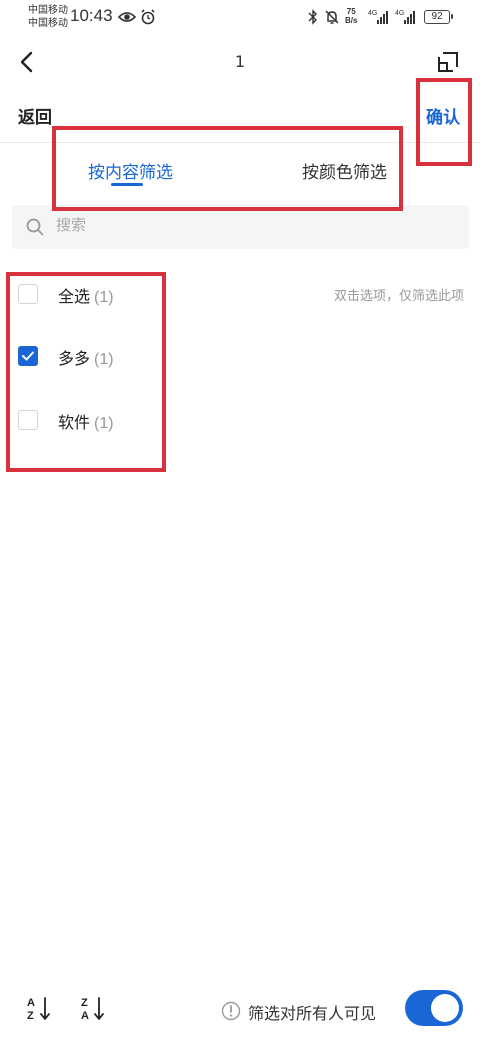  I want to click on visibility-label: 筛选对所有人可见, so click(312, 1013).